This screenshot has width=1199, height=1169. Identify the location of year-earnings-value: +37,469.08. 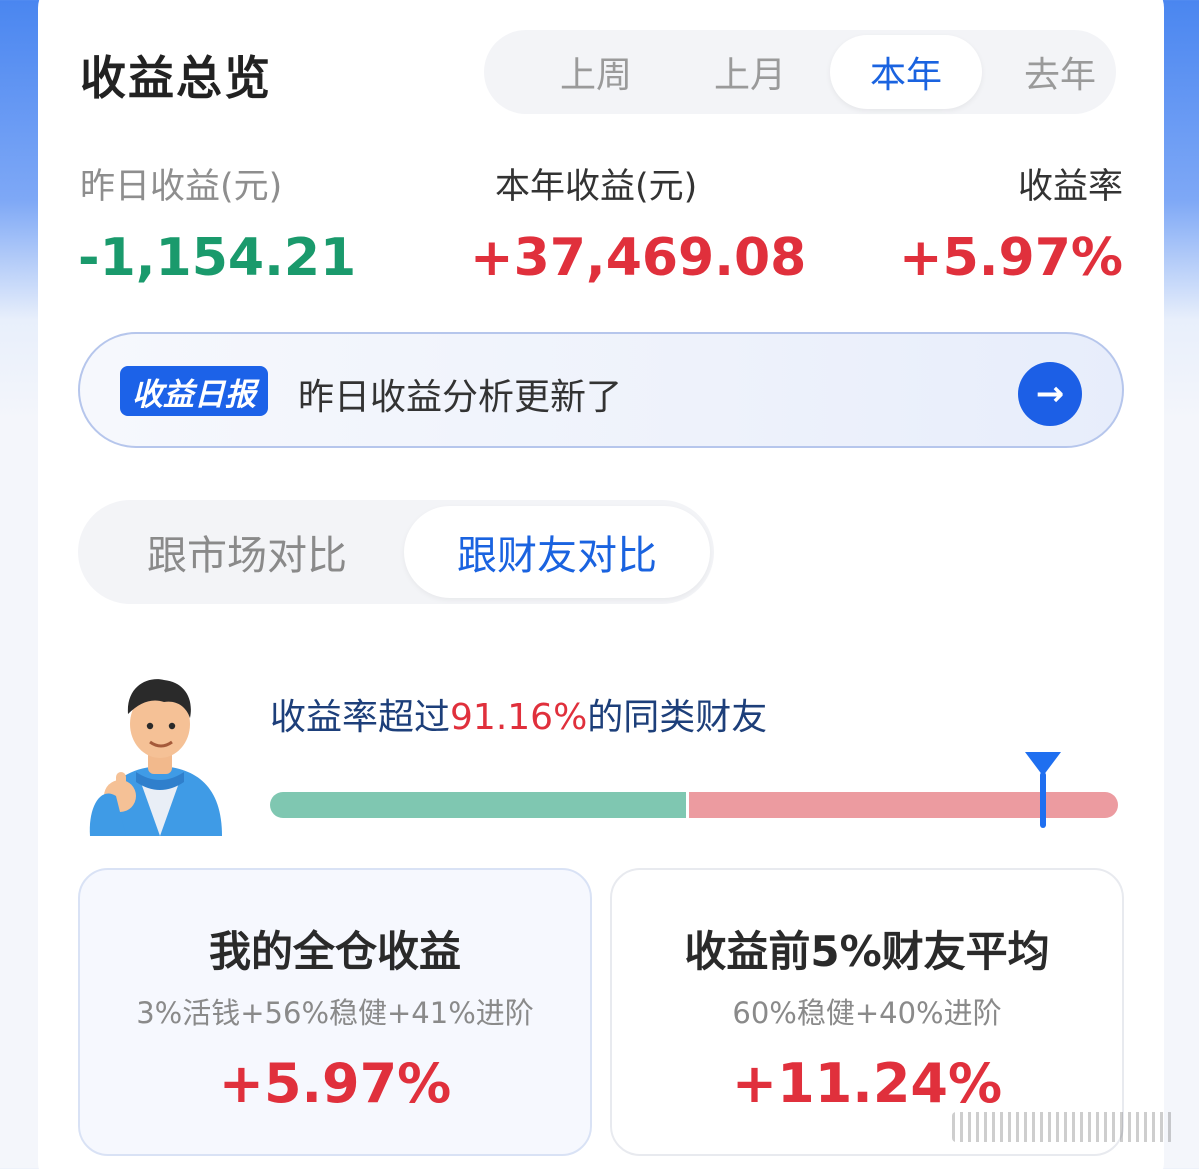
(638, 258).